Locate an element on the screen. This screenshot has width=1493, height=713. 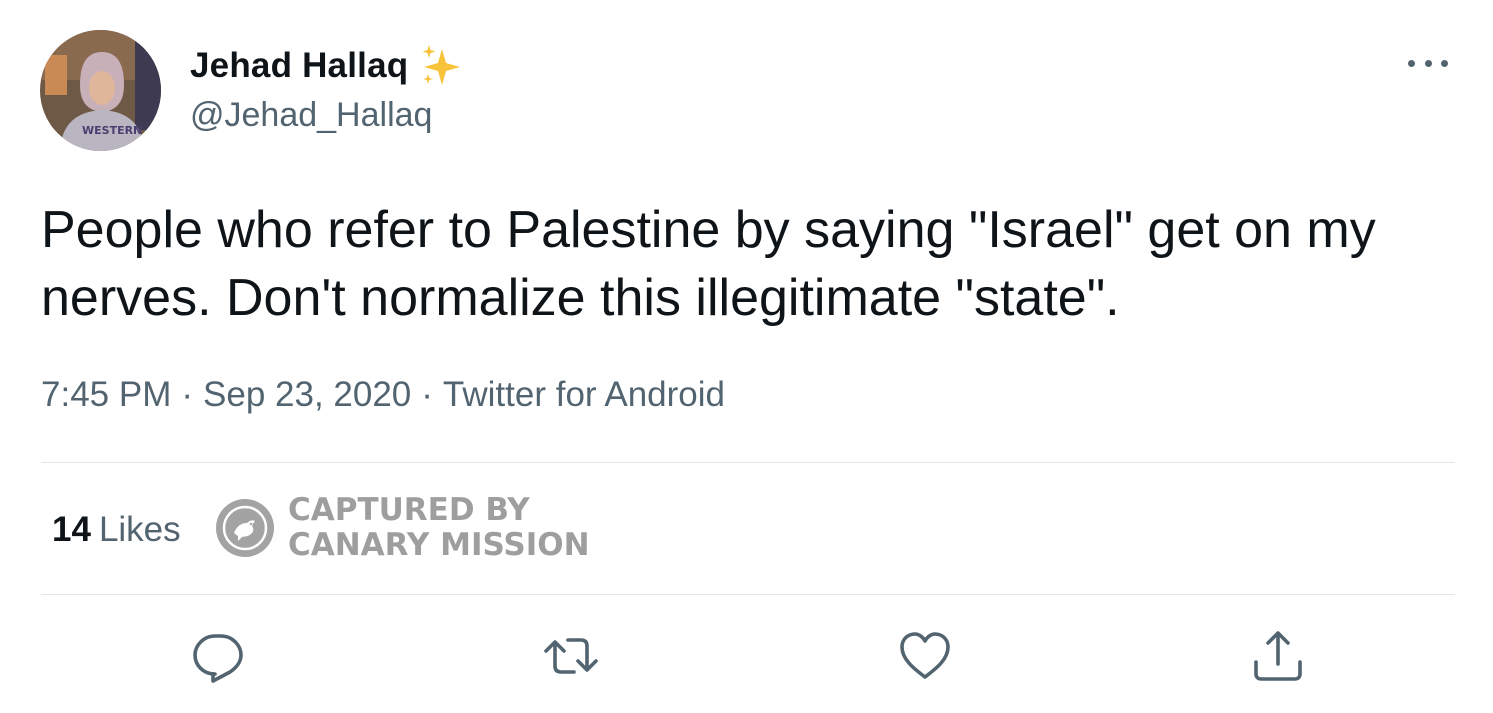
tweet-date: Sep 23, 2020 is located at coordinates (307, 395).